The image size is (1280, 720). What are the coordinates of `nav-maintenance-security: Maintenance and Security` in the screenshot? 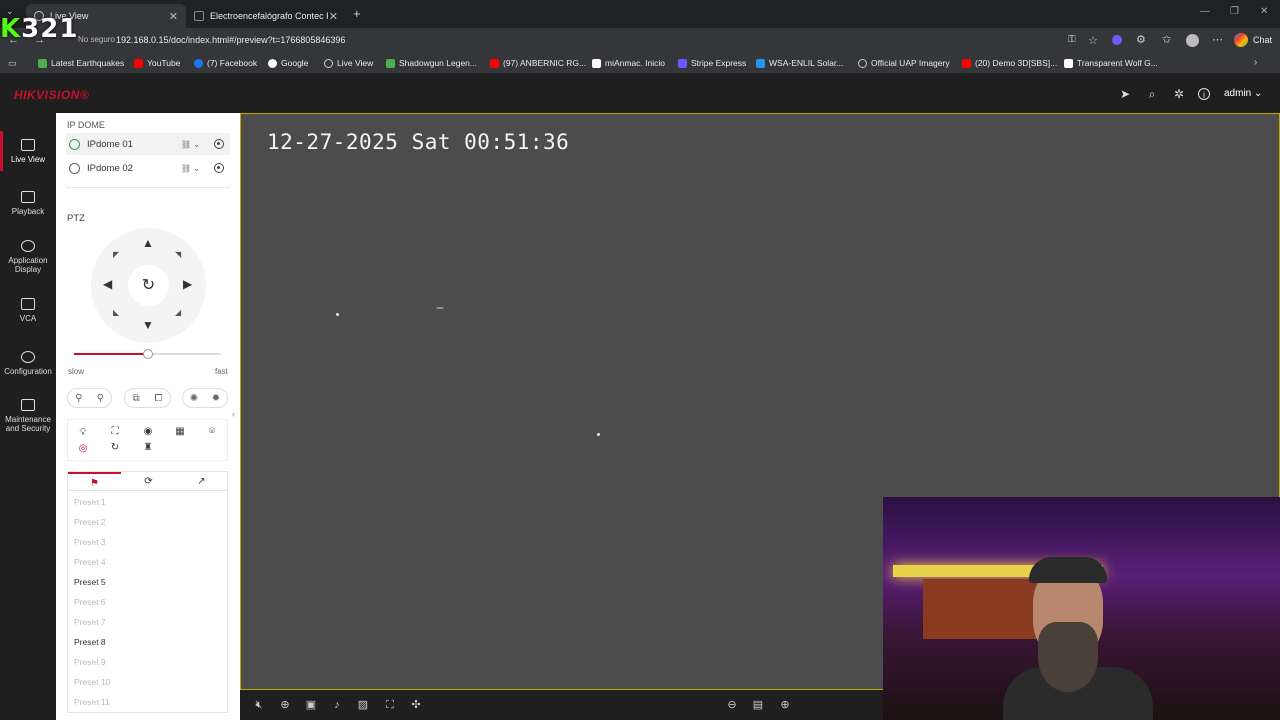 It's located at (28, 416).